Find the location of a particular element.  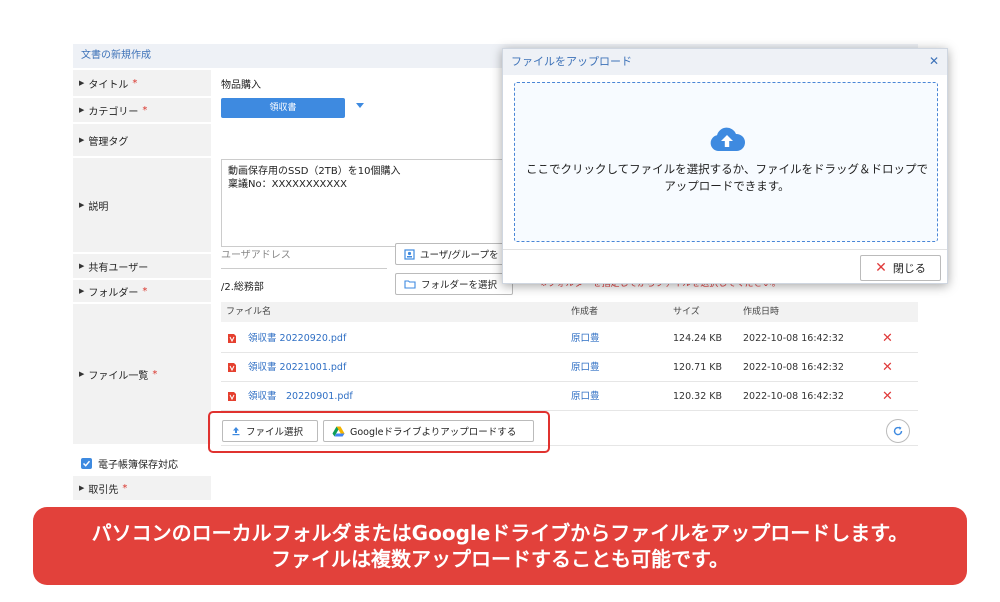

file-name-link: 領収書 20220920.pdf is located at coordinates (297, 338).